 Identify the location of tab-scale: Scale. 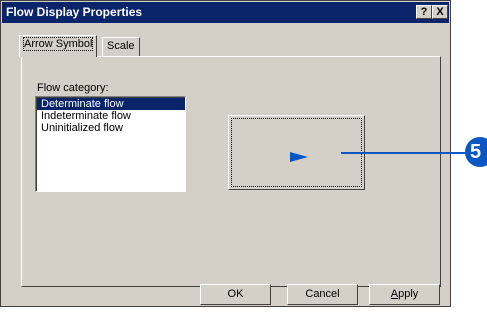
(121, 46).